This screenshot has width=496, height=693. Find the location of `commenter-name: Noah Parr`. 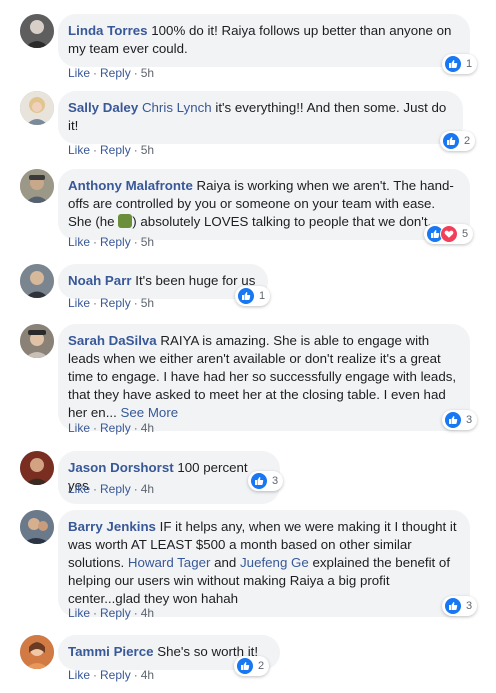

commenter-name: Noah Parr is located at coordinates (100, 280).